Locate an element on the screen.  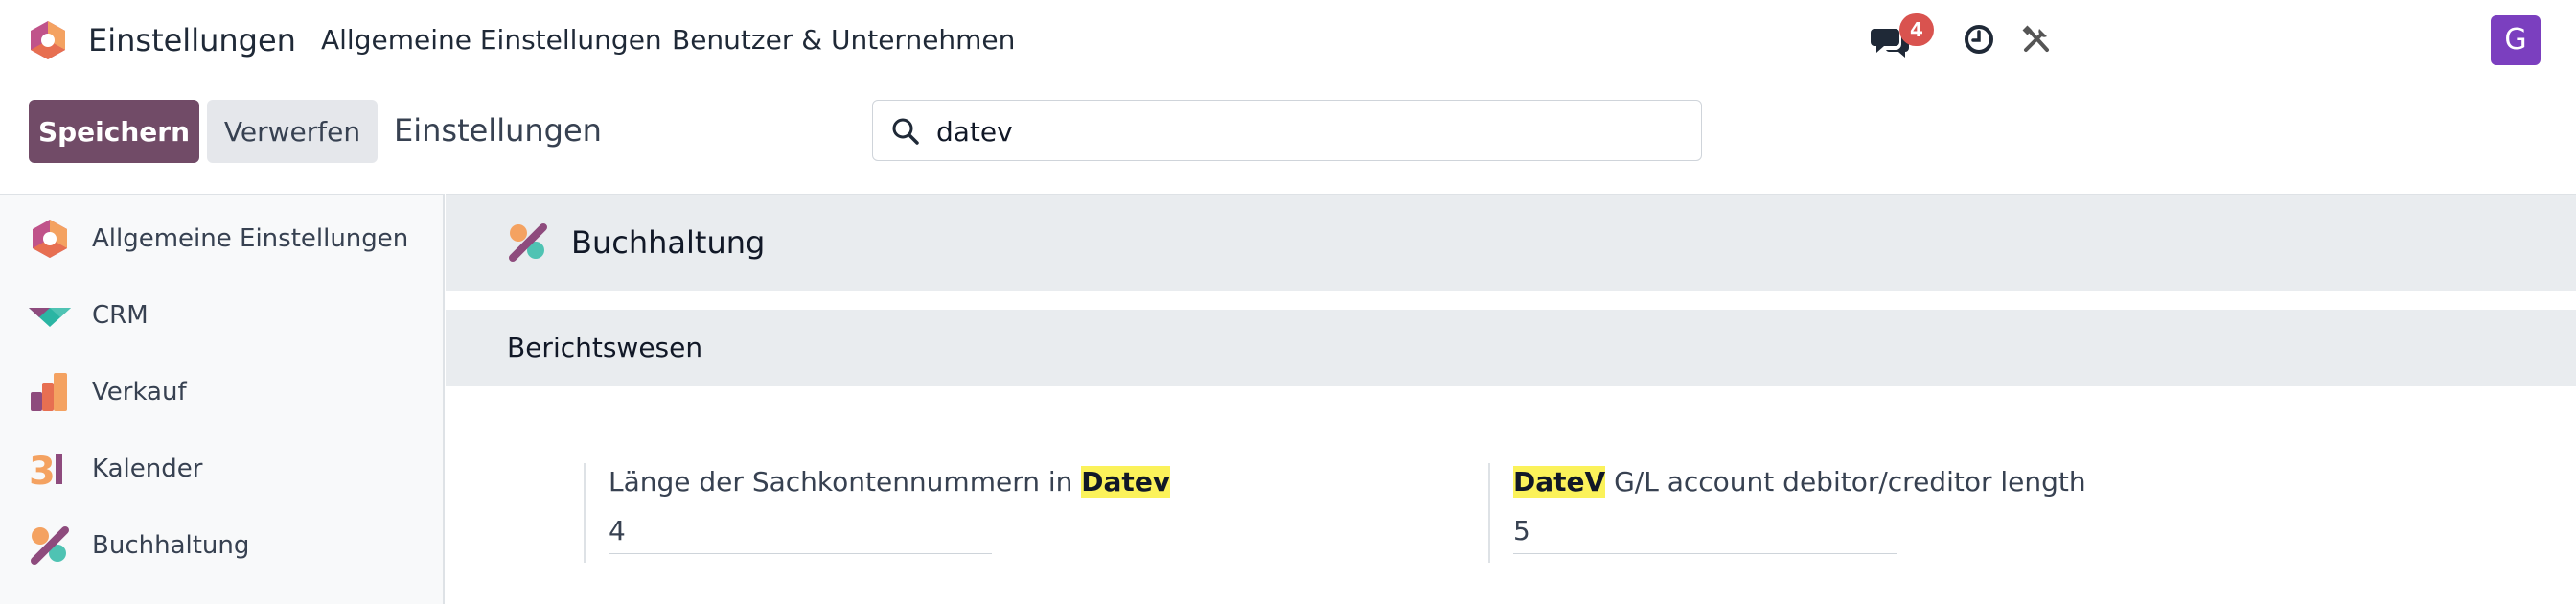
tools-icon is located at coordinates (2036, 39).